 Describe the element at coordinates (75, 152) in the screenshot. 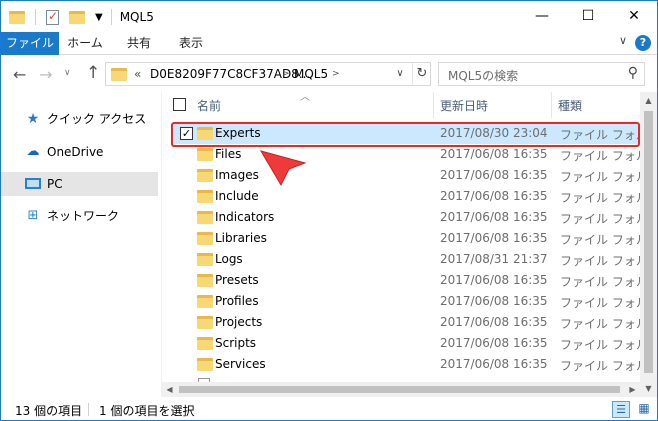

I see `sidebar-item-label: OneDrive` at that location.